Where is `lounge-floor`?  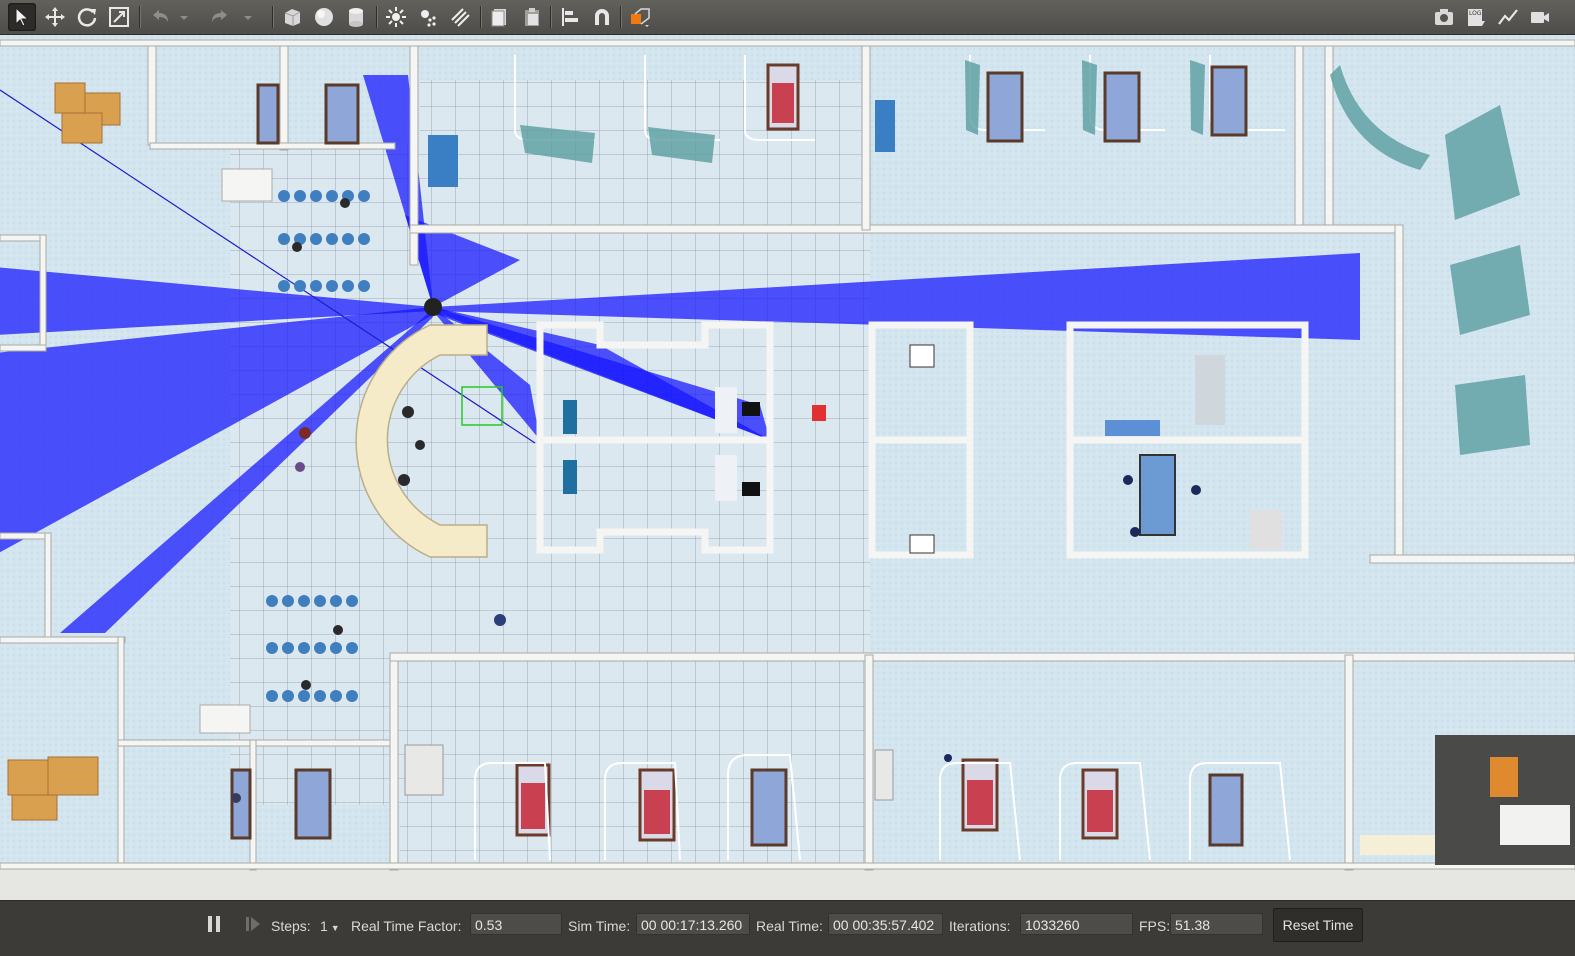
lounge-floor is located at coordinates (1505, 800).